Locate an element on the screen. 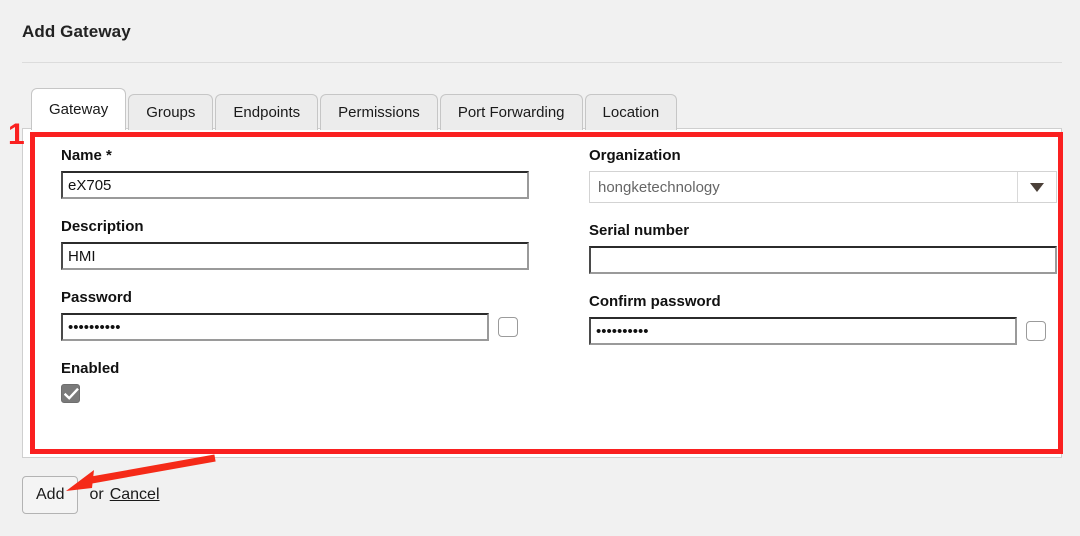 The width and height of the screenshot is (1080, 536). chevron-down-icon is located at coordinates (1036, 187).